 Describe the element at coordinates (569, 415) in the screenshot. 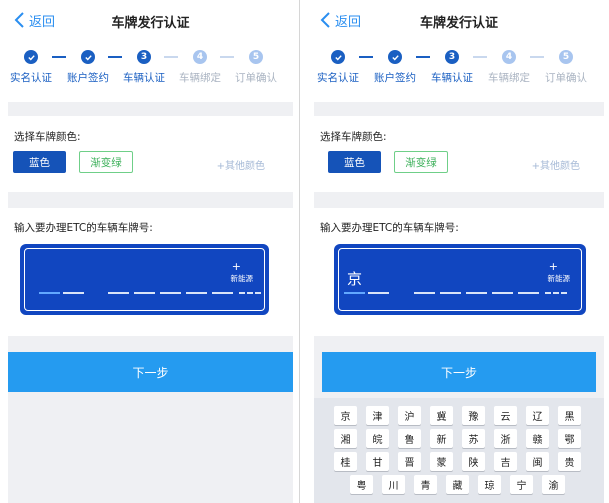

I see `key-province: 黑` at that location.